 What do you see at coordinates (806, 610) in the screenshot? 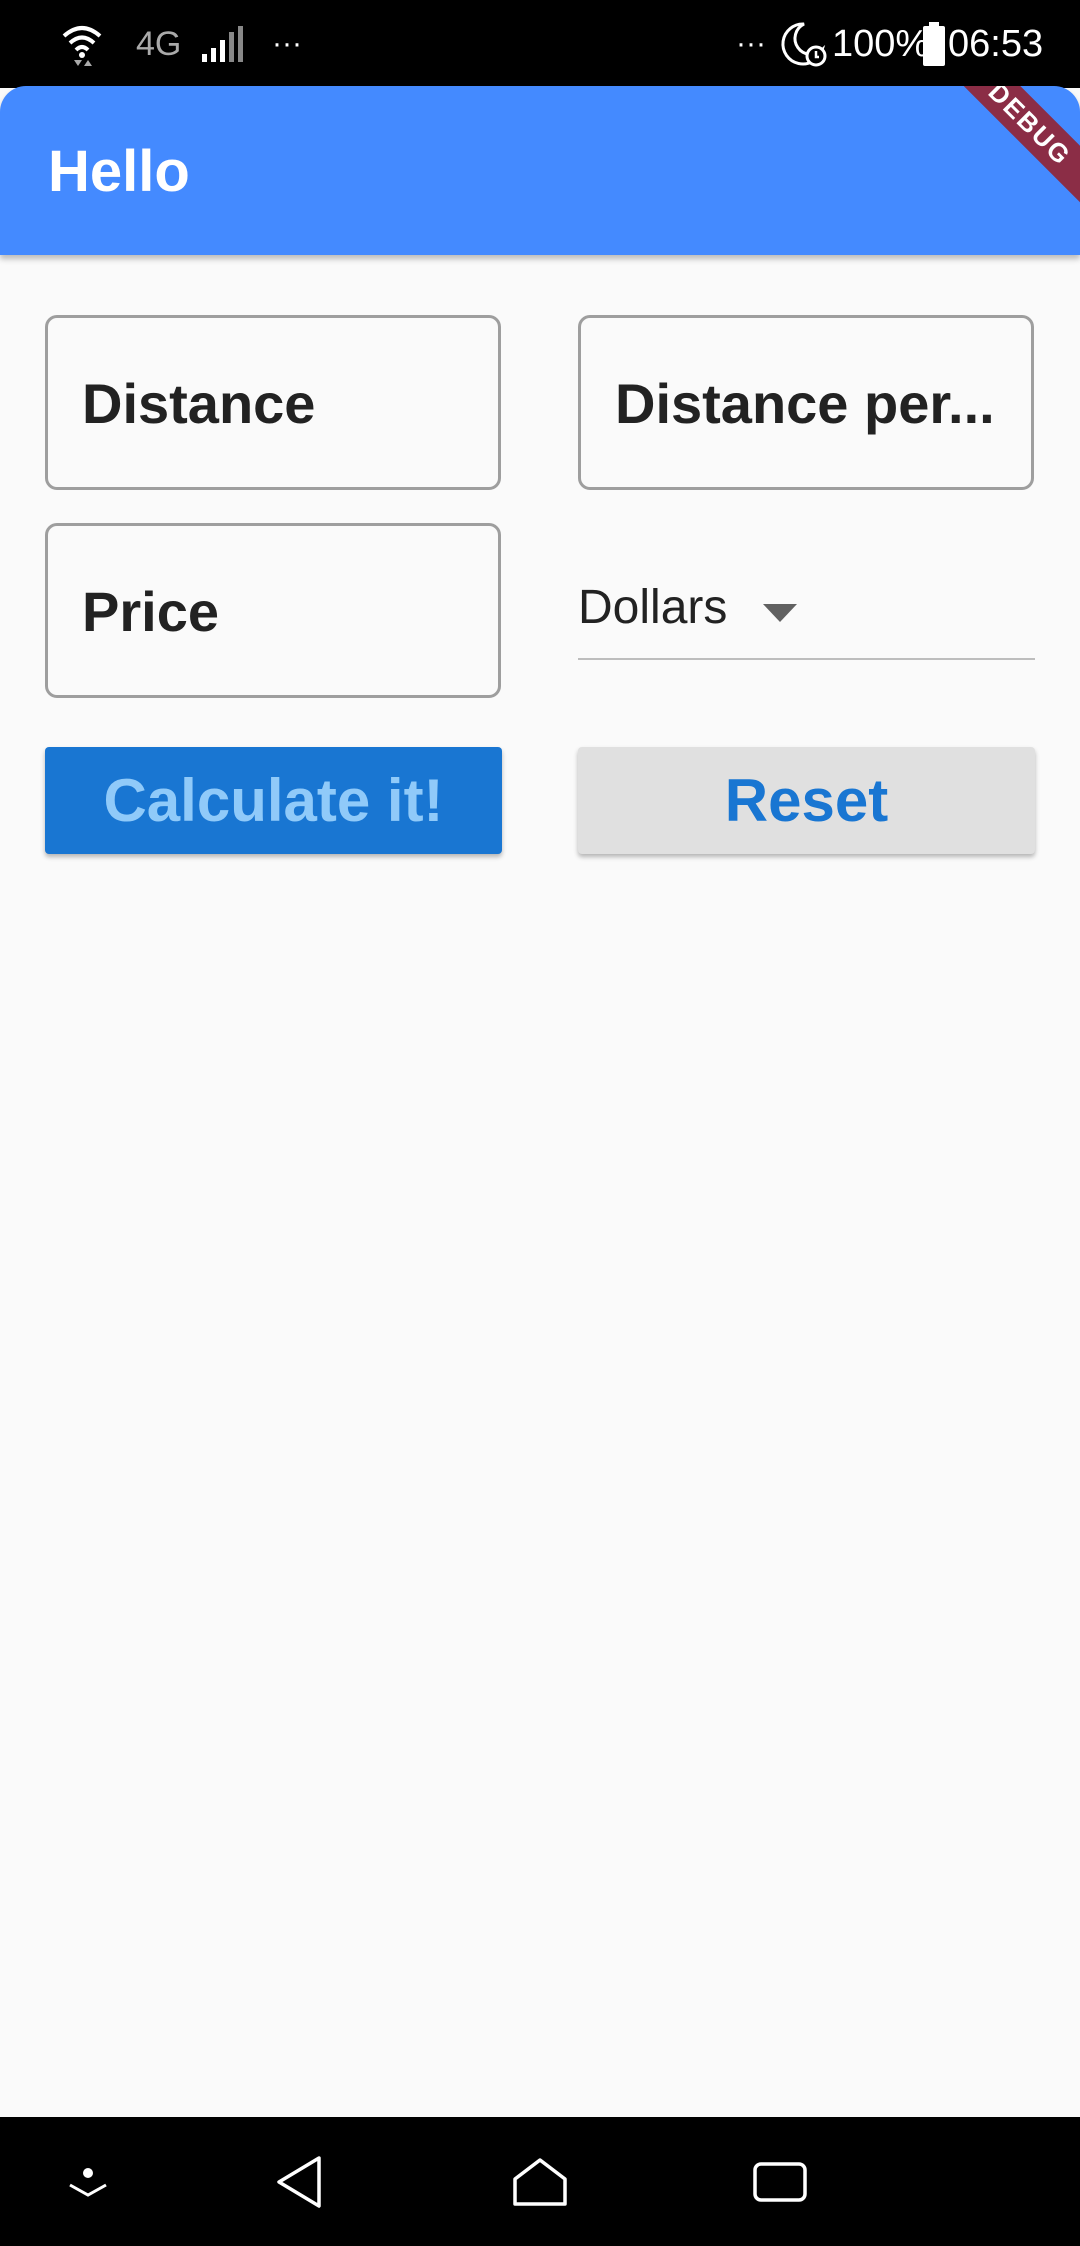
I see `currency-dropdown: Dollars` at bounding box center [806, 610].